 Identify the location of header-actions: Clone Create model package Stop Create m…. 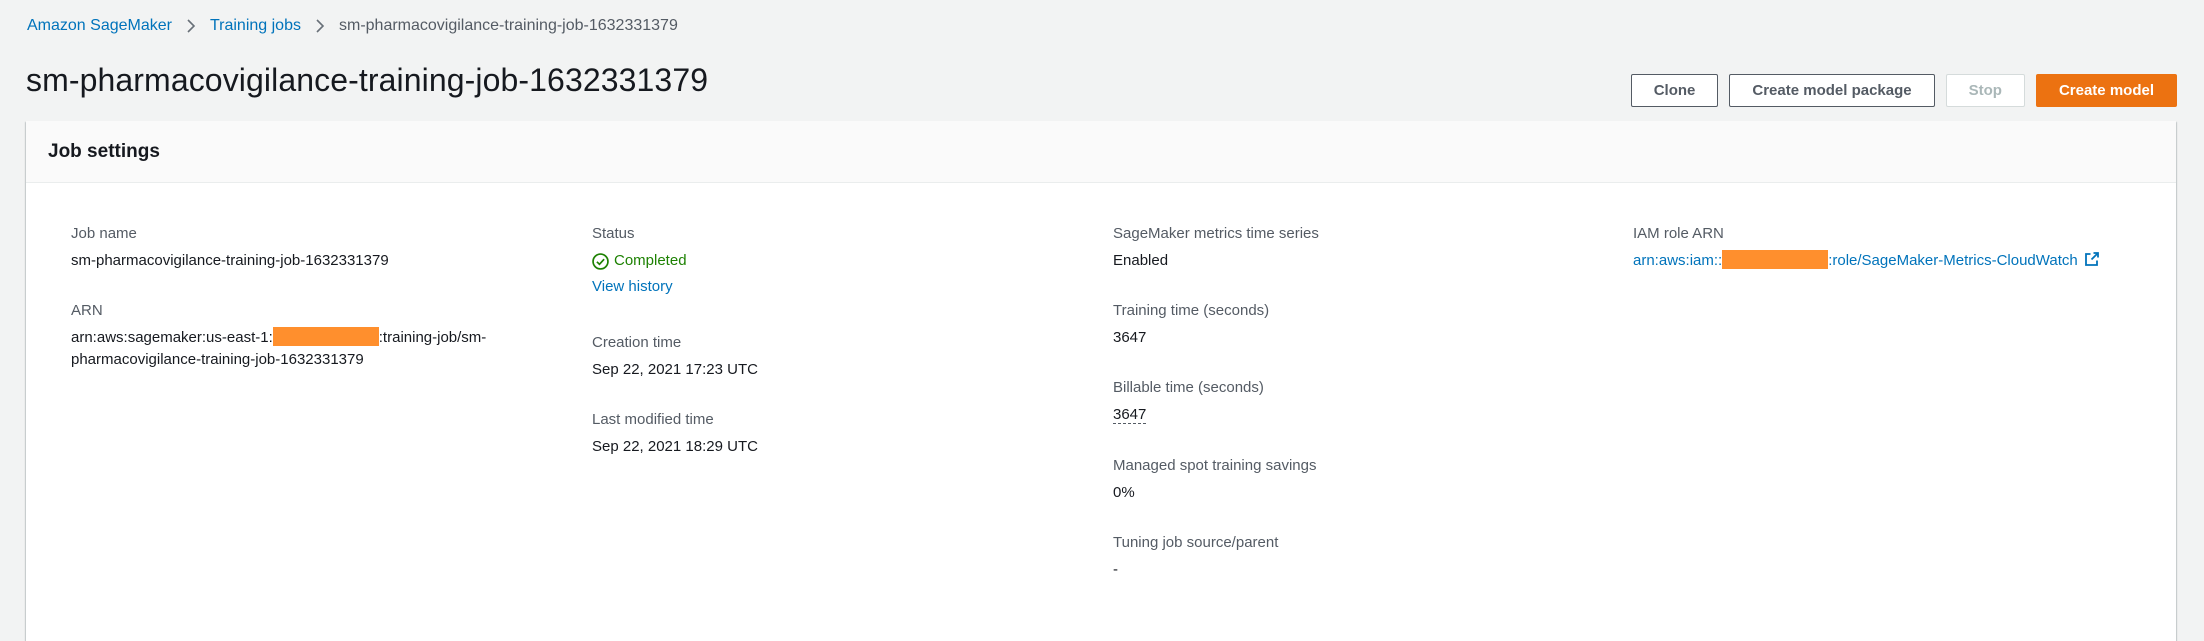
(1903, 90).